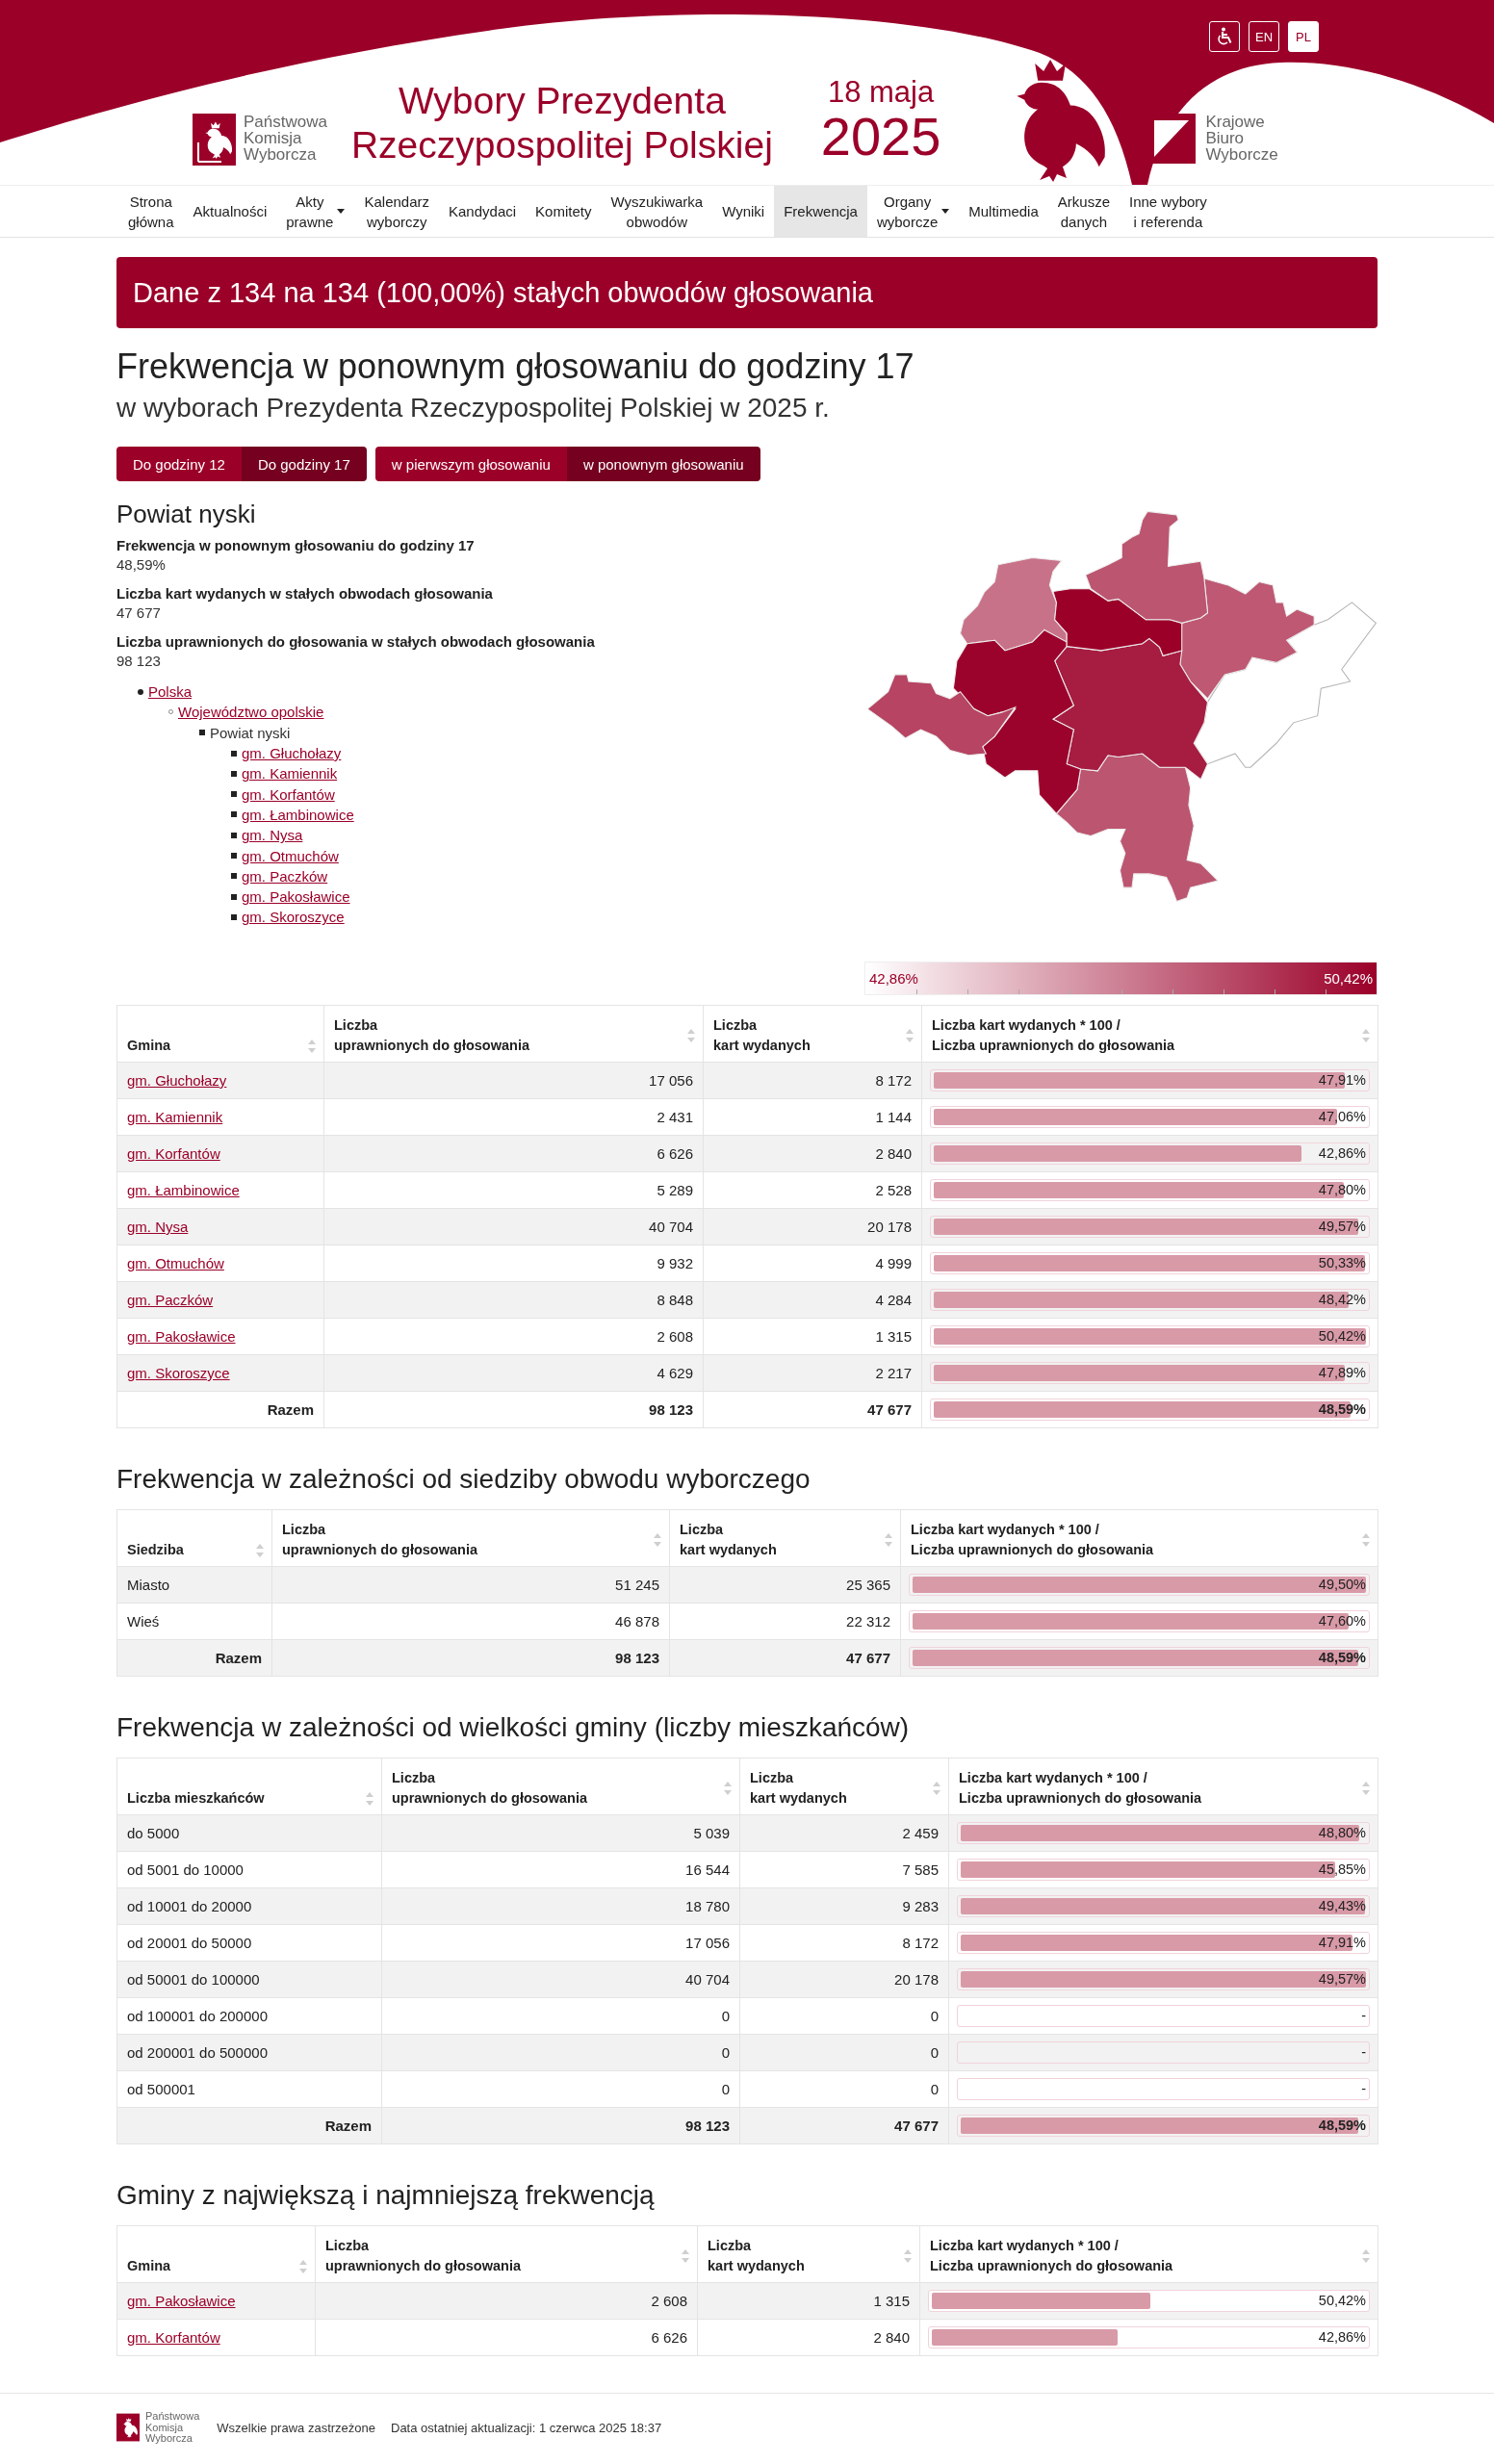 The width and height of the screenshot is (1494, 2464). I want to click on table-cell: 4 284, so click(813, 1300).